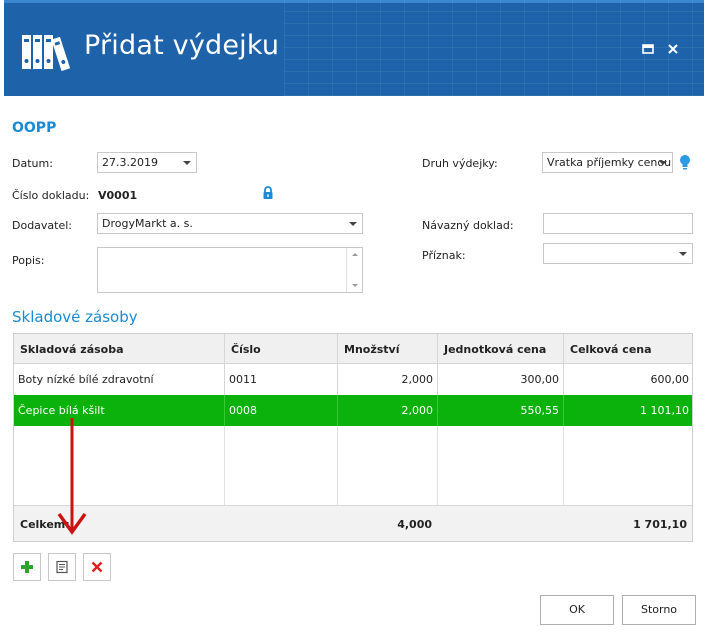 The height and width of the screenshot is (634, 708). What do you see at coordinates (28, 260) in the screenshot?
I see `popis-label: Popis:` at bounding box center [28, 260].